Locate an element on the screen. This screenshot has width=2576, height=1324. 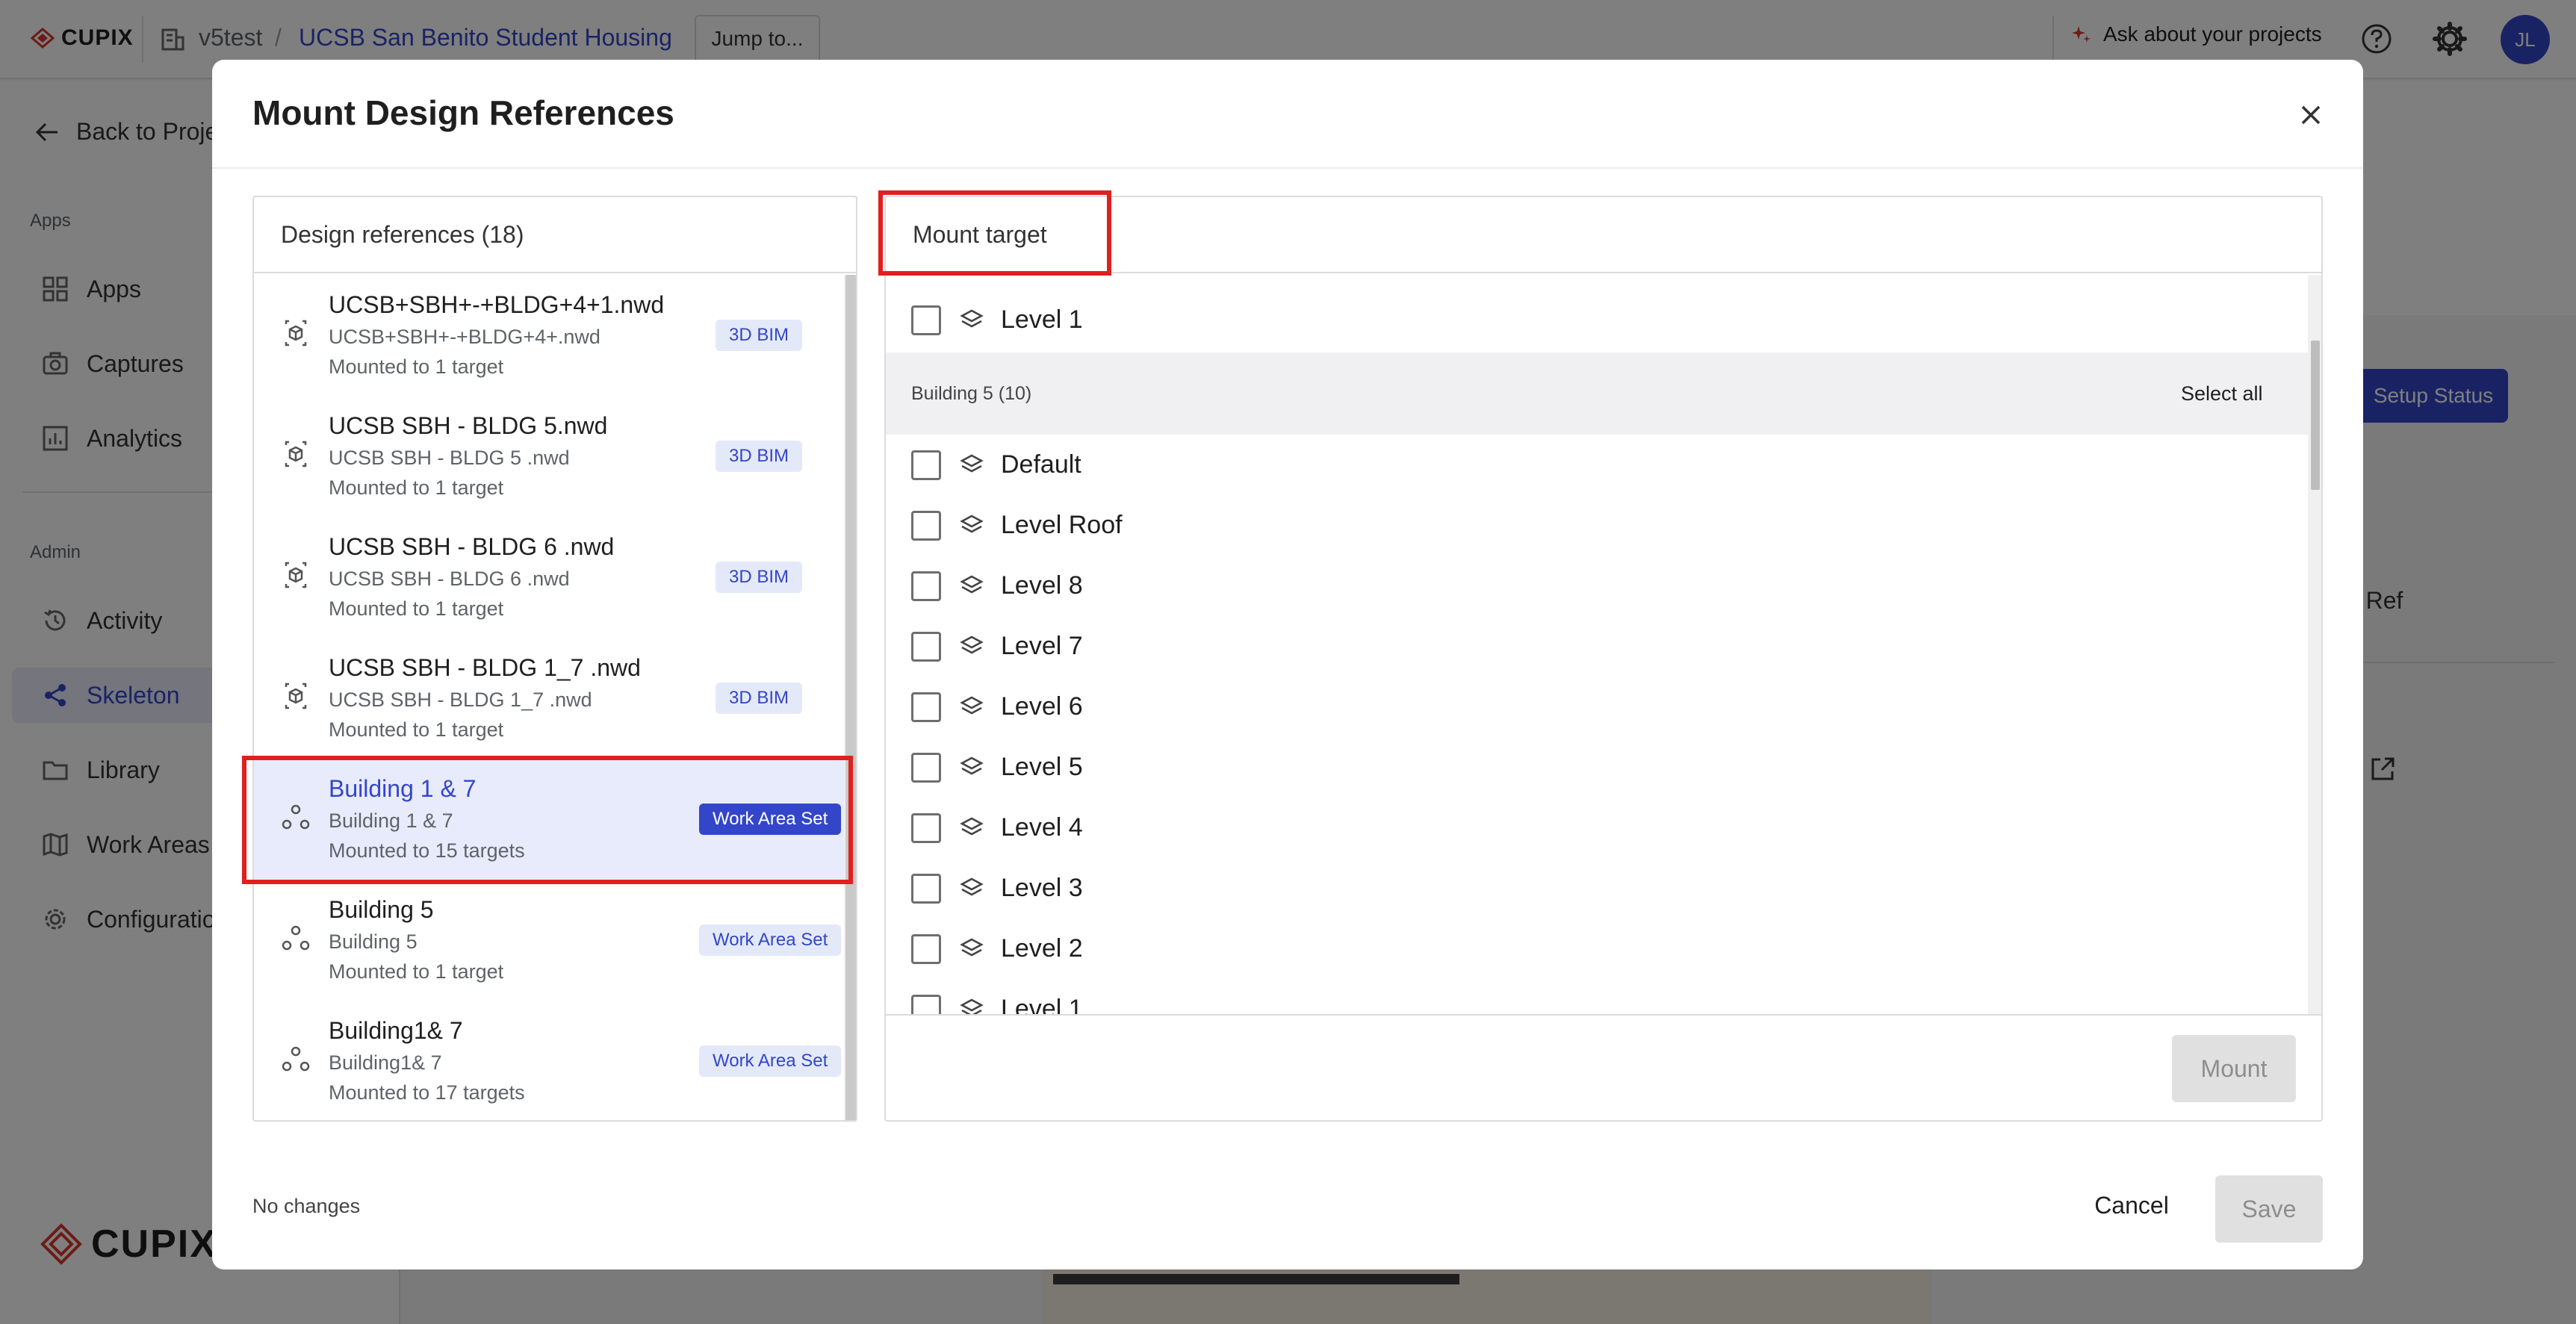
highlight-selected-reference is located at coordinates (548, 820).